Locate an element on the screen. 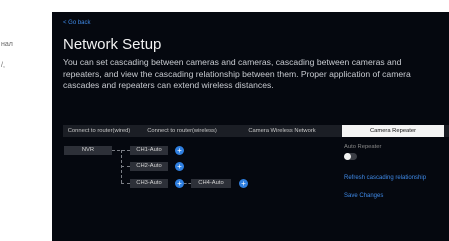 This screenshot has width=449, height=241. tab-connect-router-wired: Connect to router(wired) is located at coordinates (99, 131).